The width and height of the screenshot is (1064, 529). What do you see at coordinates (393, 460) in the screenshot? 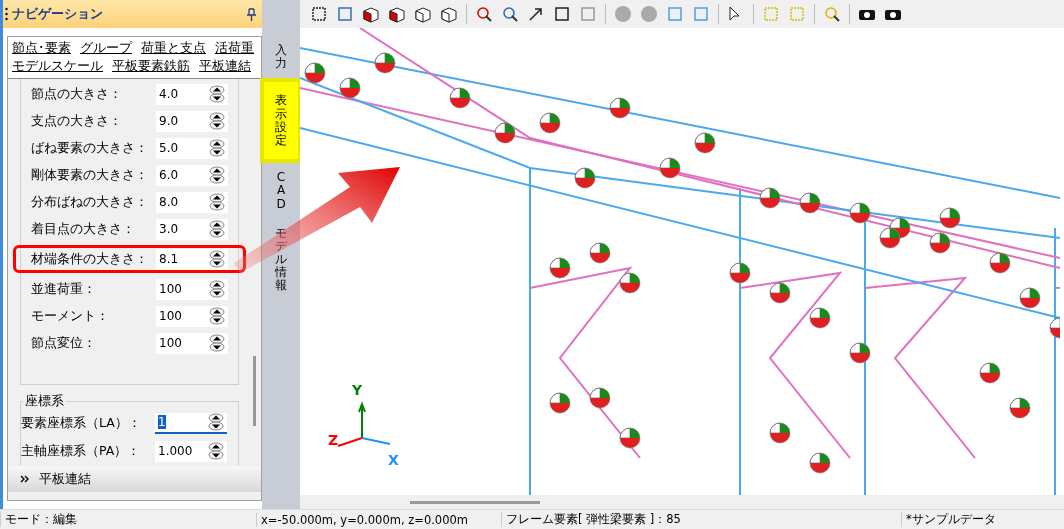
I see `axis-label: X` at bounding box center [393, 460].